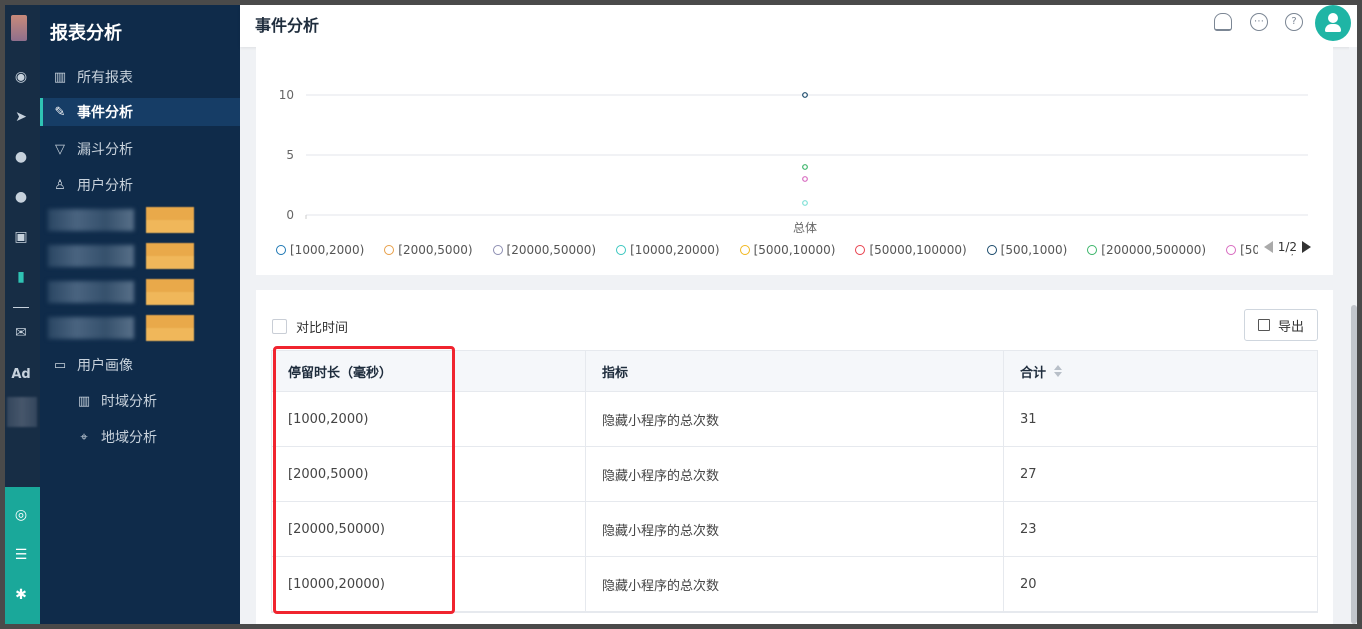  Describe the element at coordinates (105, 113) in the screenshot. I see `sidebar-item-label: 事件分析` at that location.